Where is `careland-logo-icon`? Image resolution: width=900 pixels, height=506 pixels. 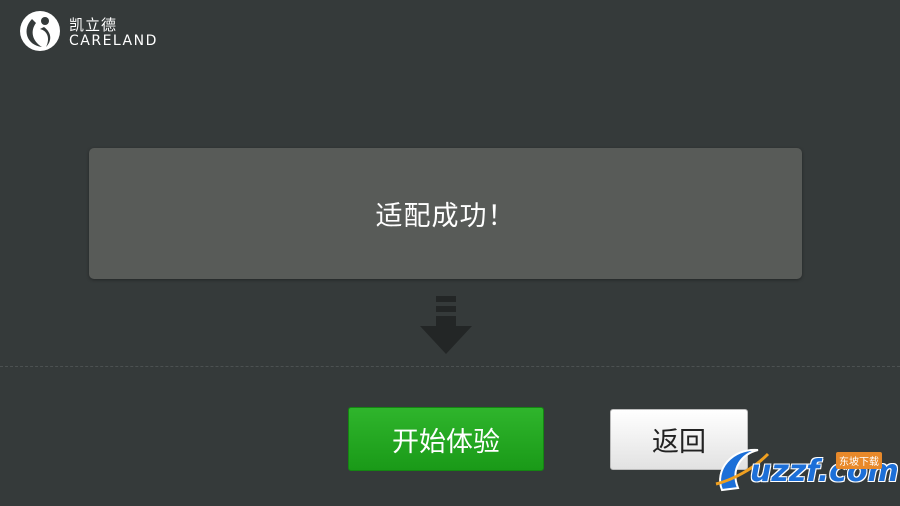
careland-logo-icon is located at coordinates (40, 31).